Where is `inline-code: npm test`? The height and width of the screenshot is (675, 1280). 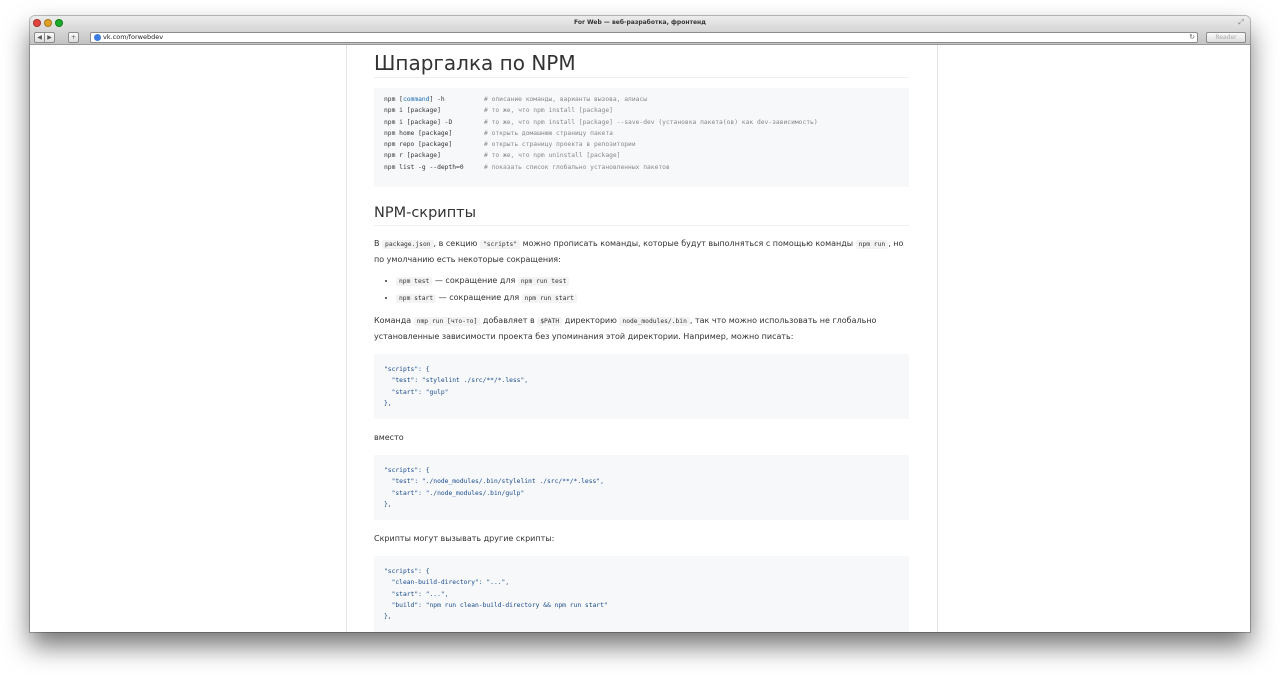 inline-code: npm test is located at coordinates (414, 281).